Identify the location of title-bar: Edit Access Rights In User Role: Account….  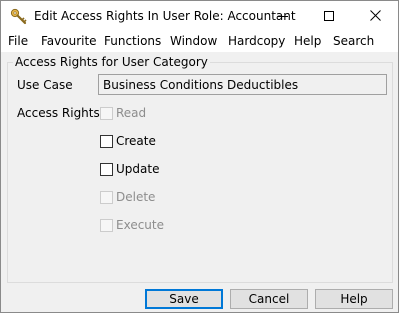
(199, 16).